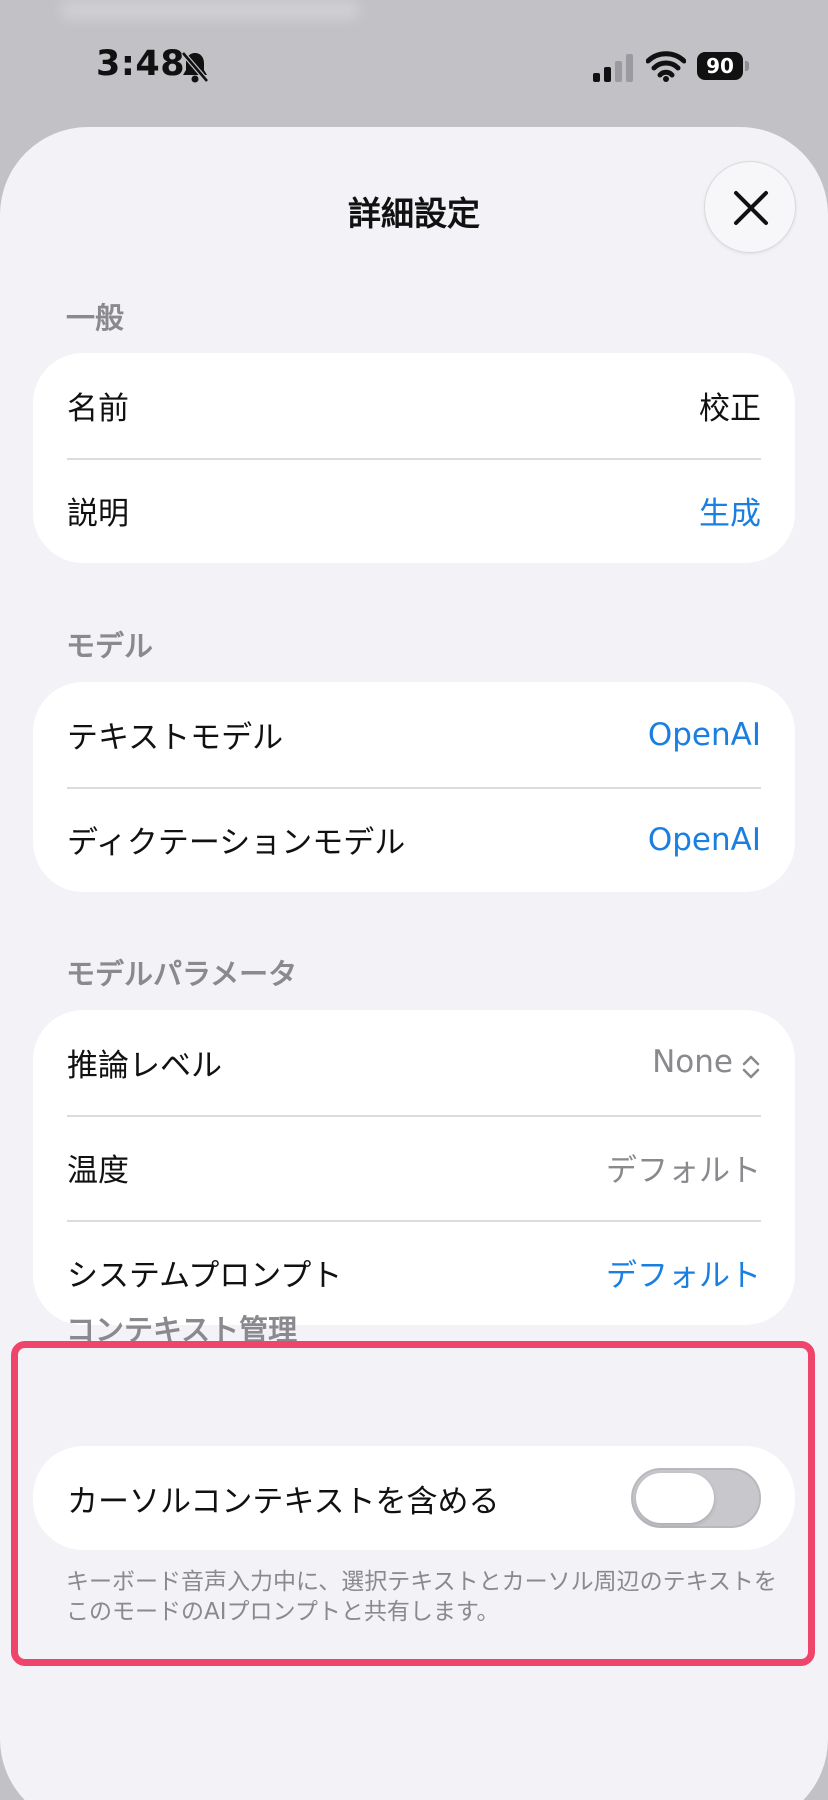 This screenshot has width=828, height=1800. Describe the element at coordinates (751, 1067) in the screenshot. I see `chevron-up-down-icon` at that location.